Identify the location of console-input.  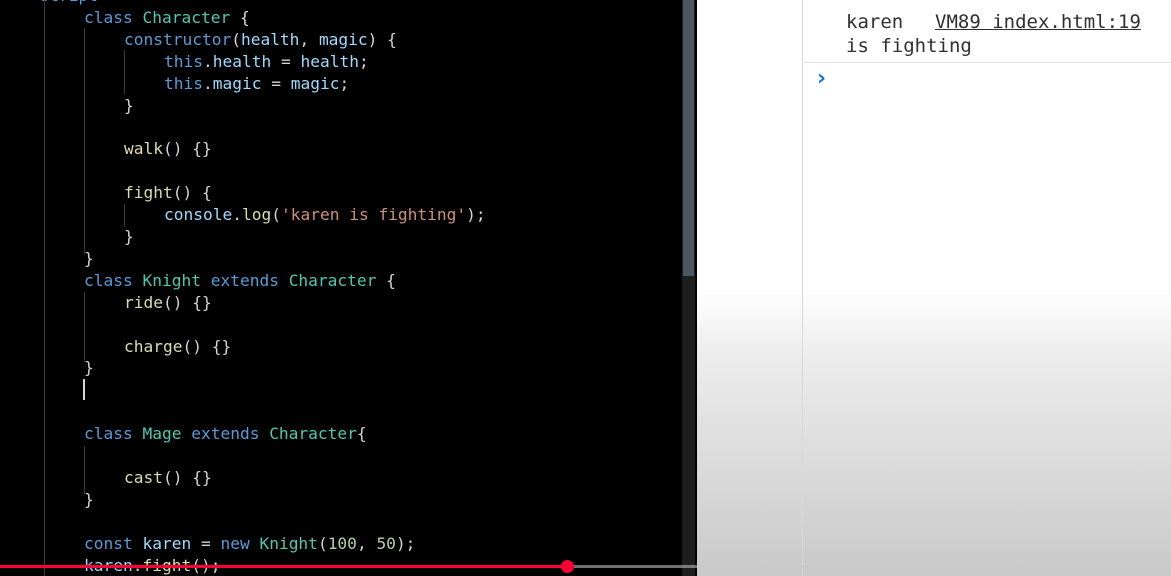
(997, 80).